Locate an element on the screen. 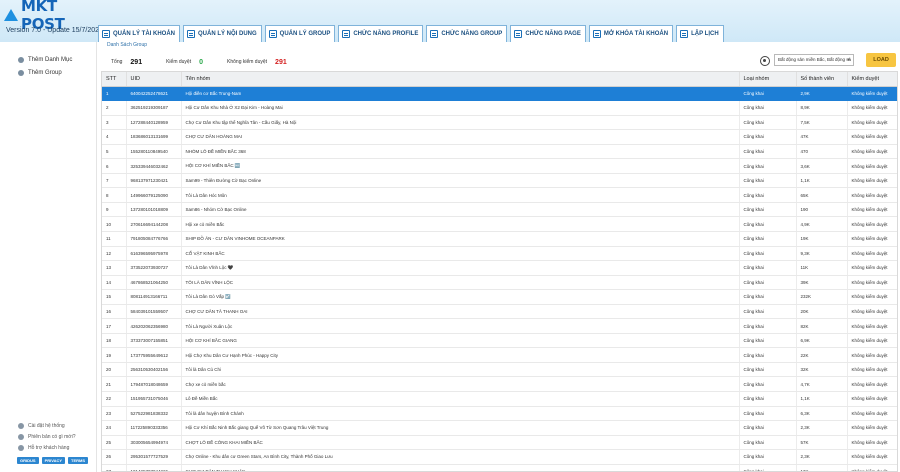 The width and height of the screenshot is (900, 472). cell-members: 6,3K is located at coordinates (822, 414).